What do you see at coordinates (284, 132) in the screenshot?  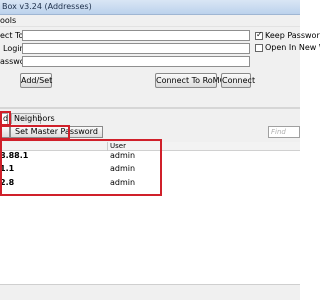 I see `find-input: Find` at bounding box center [284, 132].